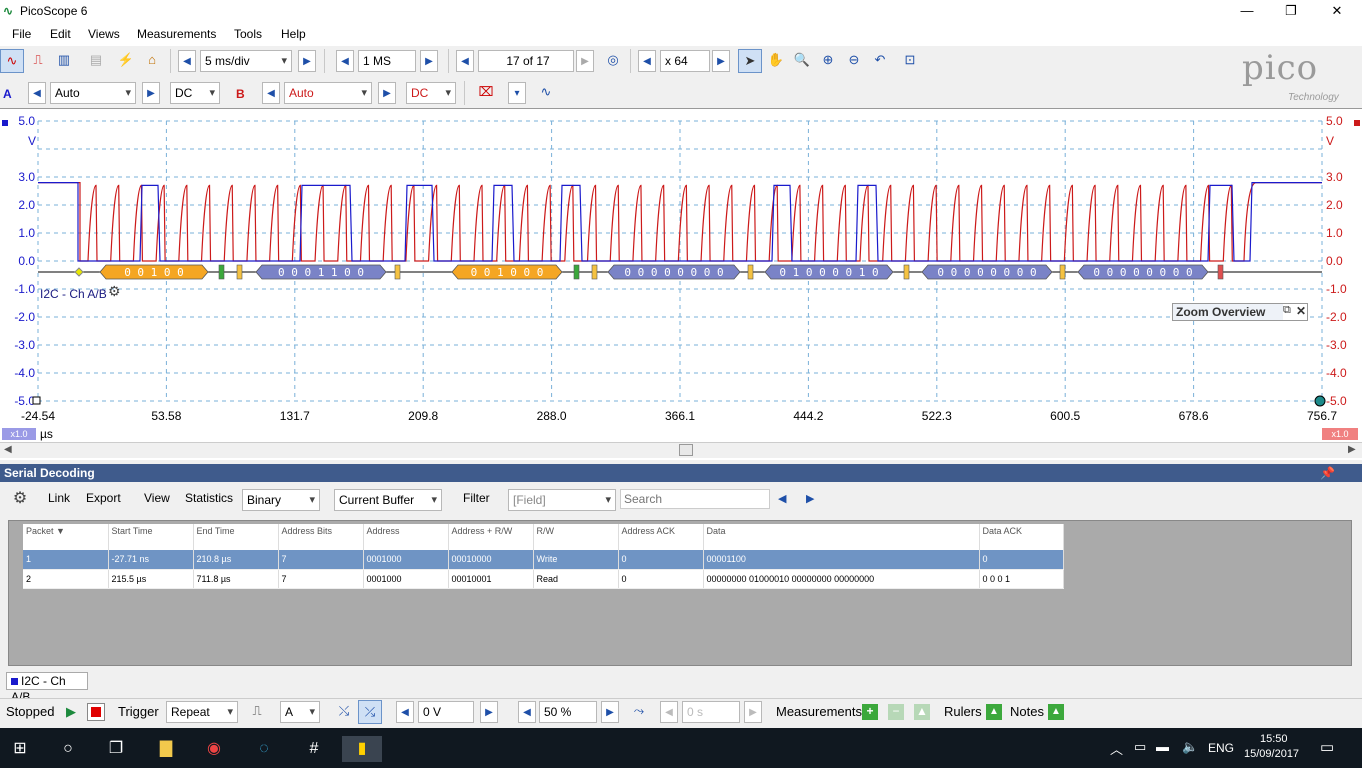  What do you see at coordinates (802, 61) in the screenshot?
I see `zoom-region-icon: 🔍` at bounding box center [802, 61].